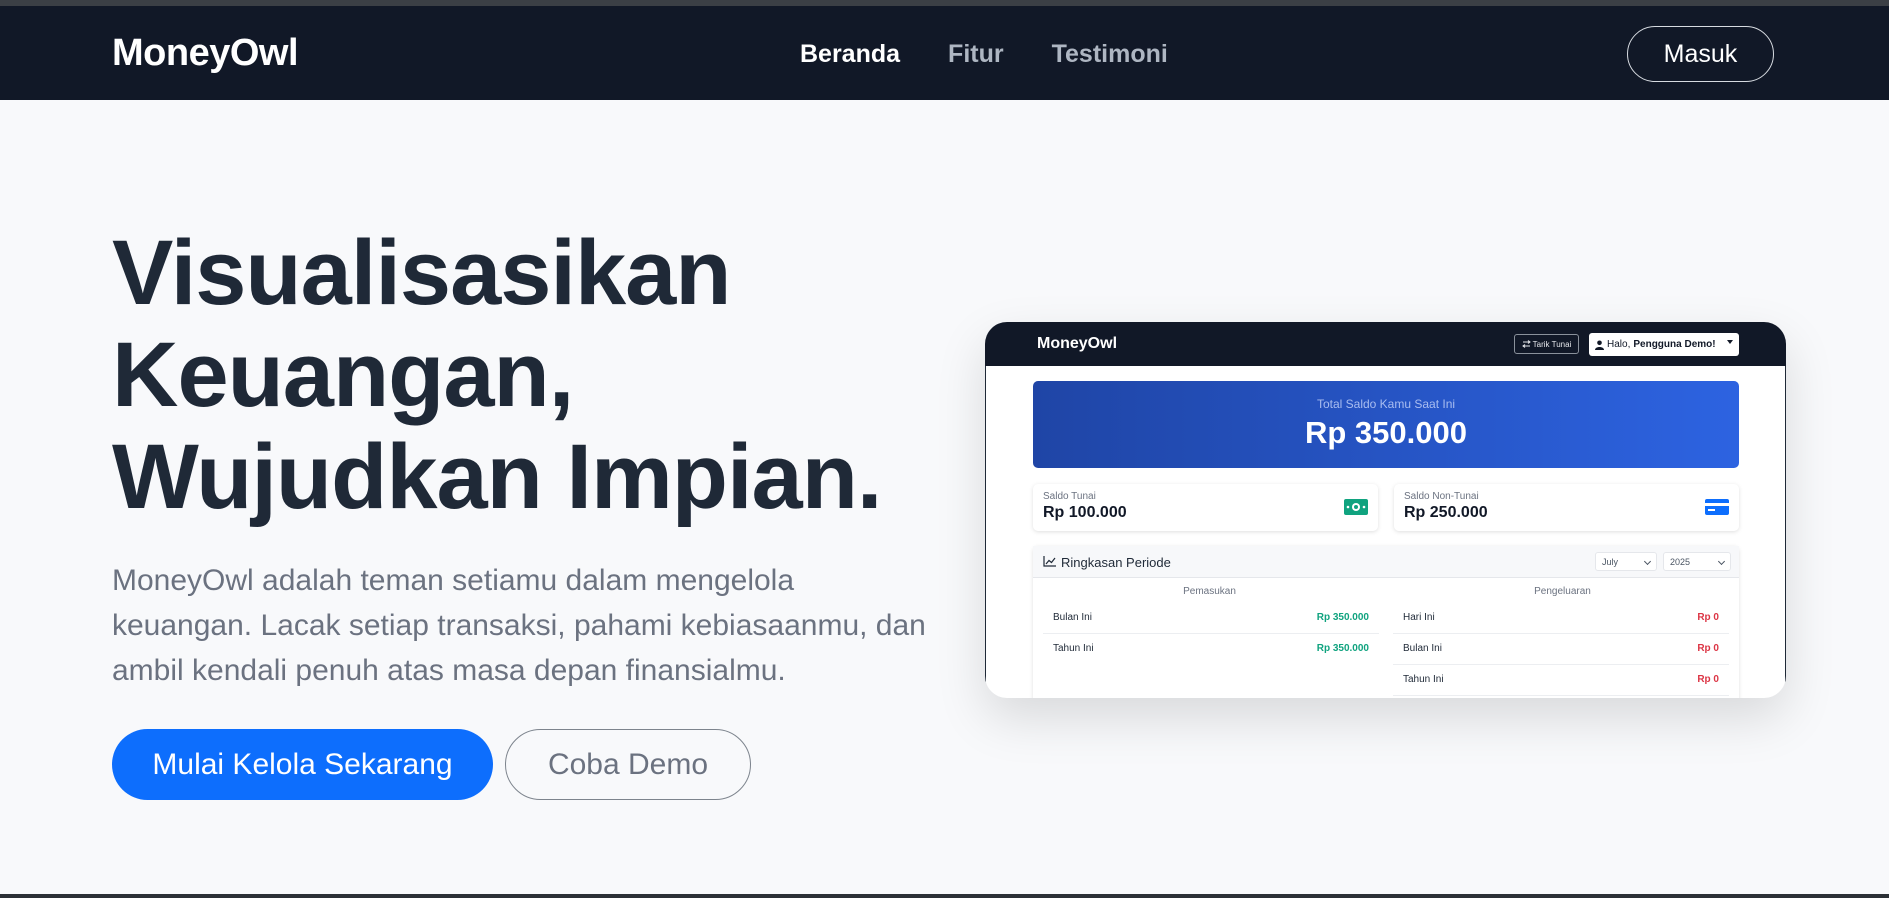  What do you see at coordinates (1211, 618) in the screenshot?
I see `income-row: Bulan Ini Rp 350.000` at bounding box center [1211, 618].